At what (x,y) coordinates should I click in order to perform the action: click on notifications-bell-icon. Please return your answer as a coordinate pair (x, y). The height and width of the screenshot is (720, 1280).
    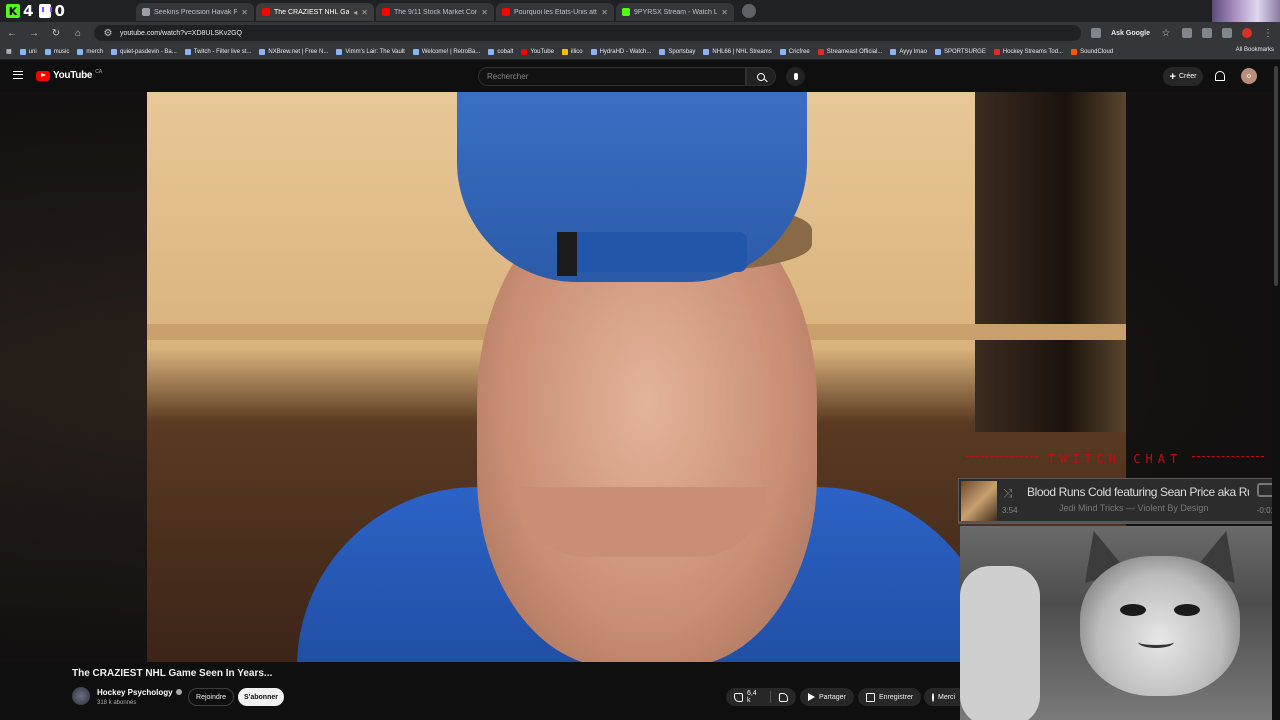
    Looking at the image, I should click on (1220, 76).